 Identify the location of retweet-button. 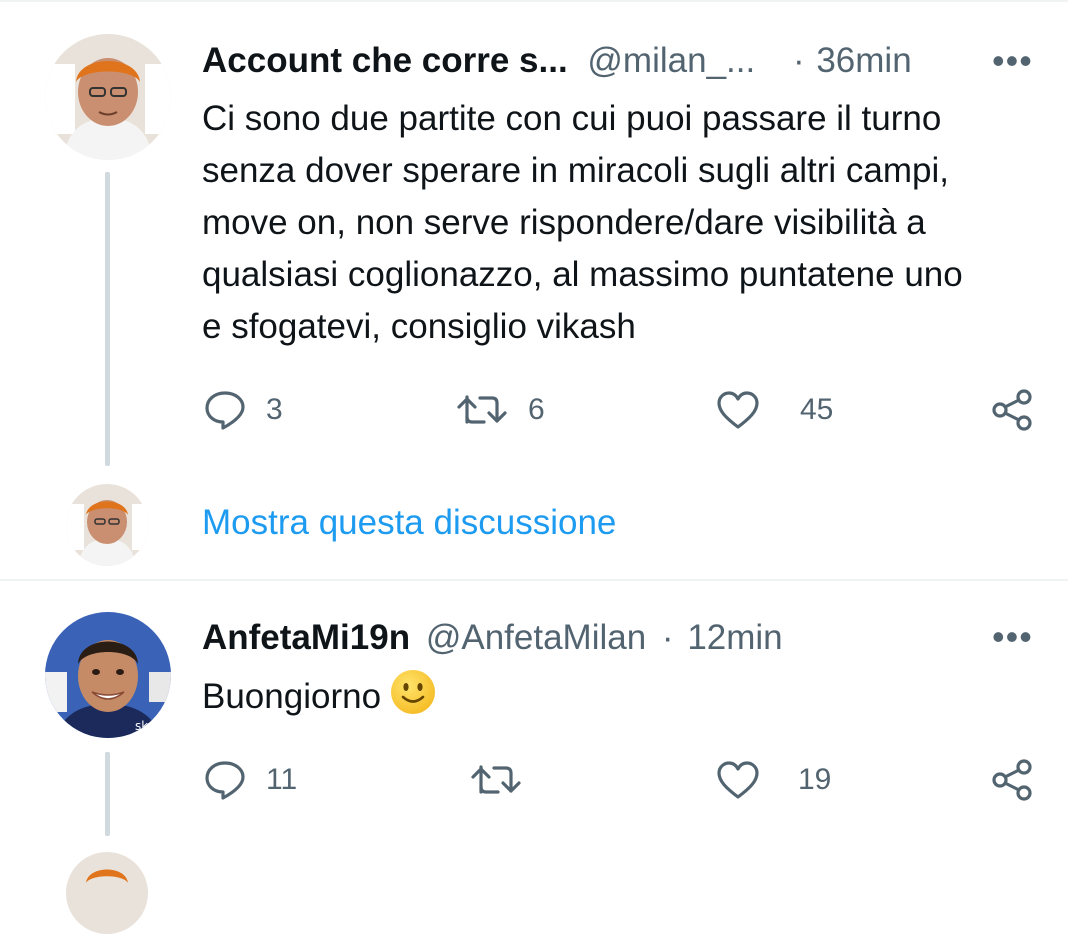
(506, 780).